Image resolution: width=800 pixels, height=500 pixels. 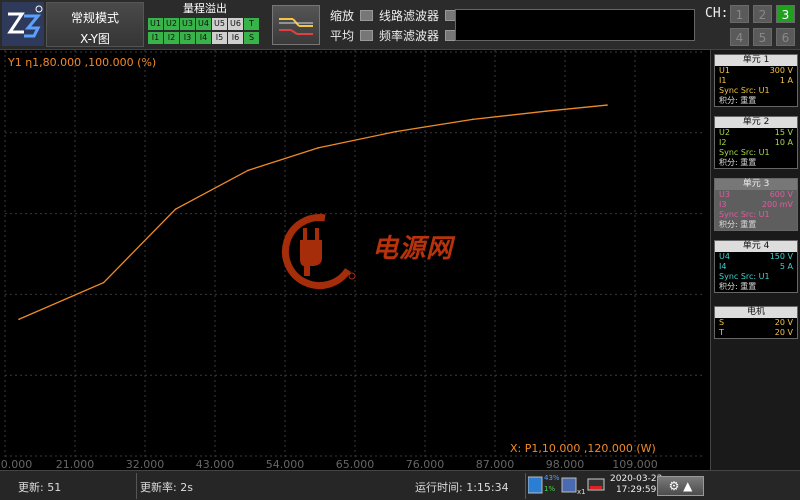 I want to click on channel-button-4: 4, so click(x=739, y=37).